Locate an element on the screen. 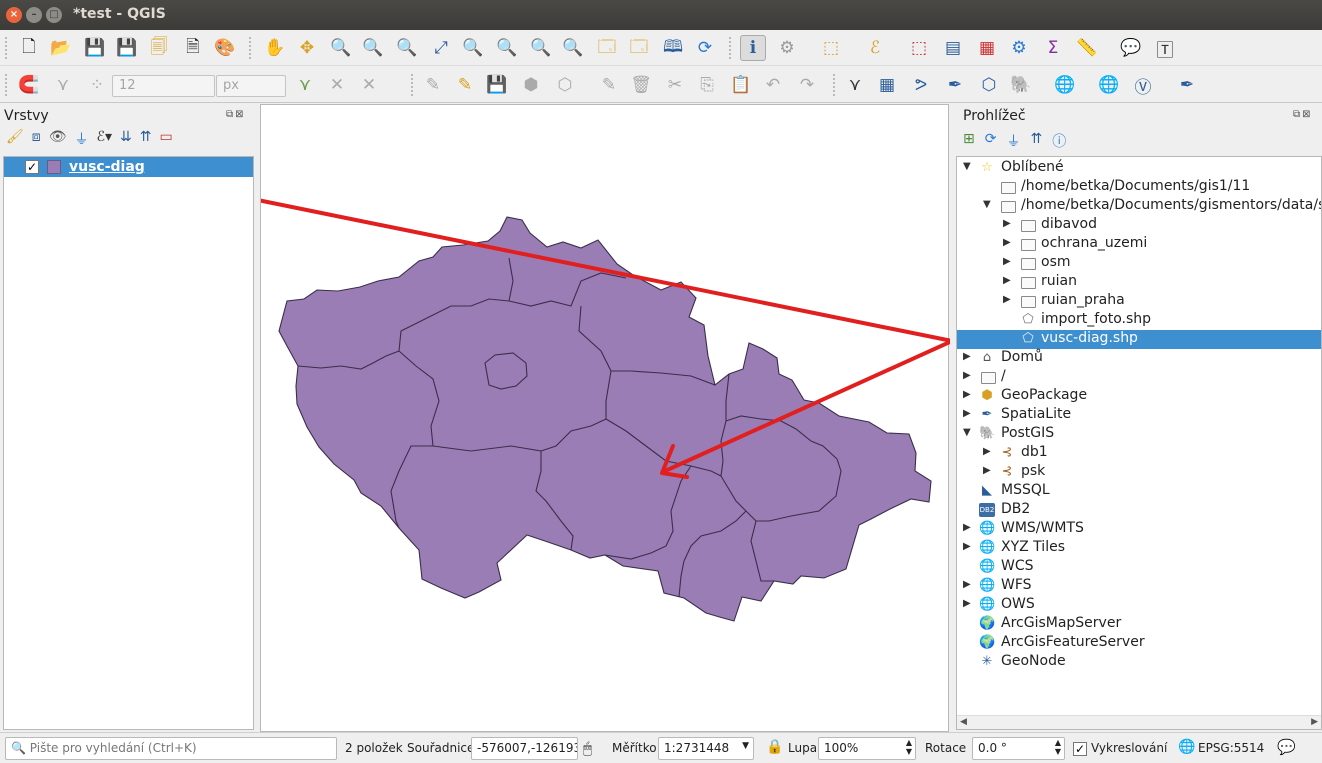 The width and height of the screenshot is (1322, 763). rotation-spinbox: 0.0 ° ▲ ▼ is located at coordinates (1018, 748).